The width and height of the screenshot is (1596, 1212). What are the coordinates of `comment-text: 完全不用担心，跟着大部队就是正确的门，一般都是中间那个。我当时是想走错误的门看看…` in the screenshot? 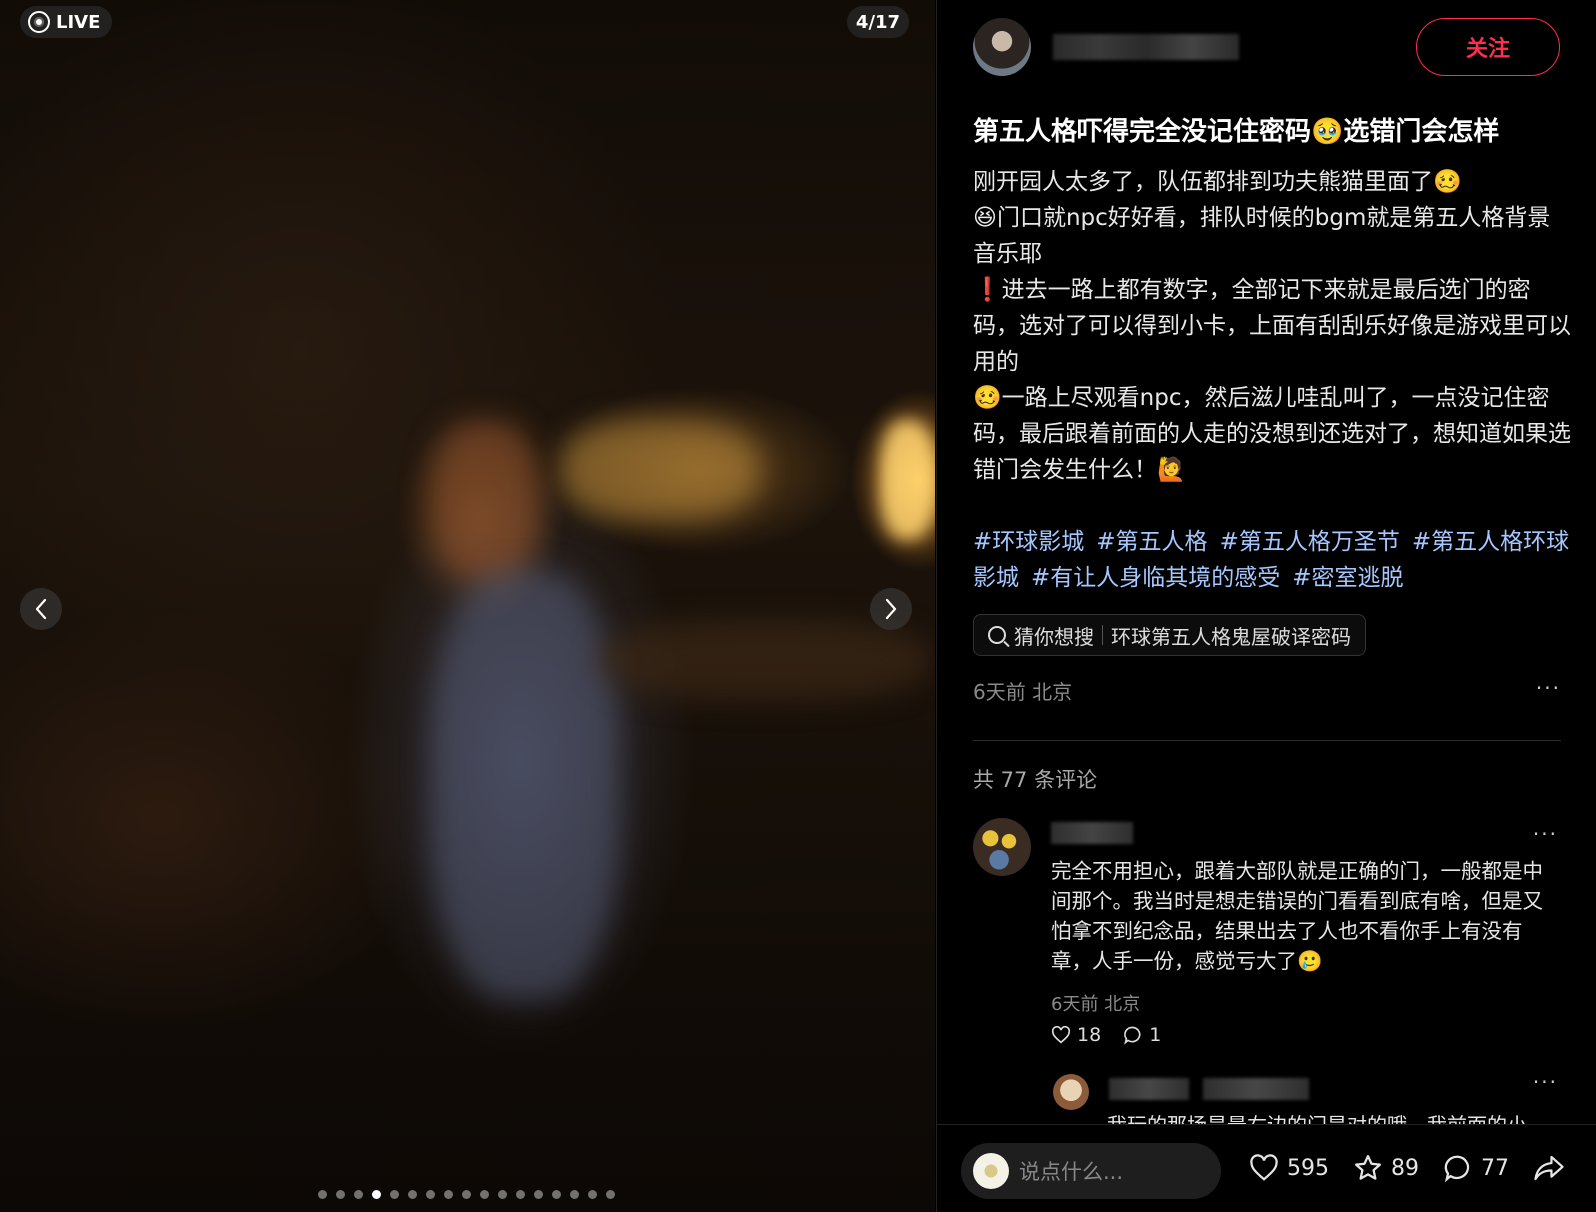 It's located at (1297, 916).